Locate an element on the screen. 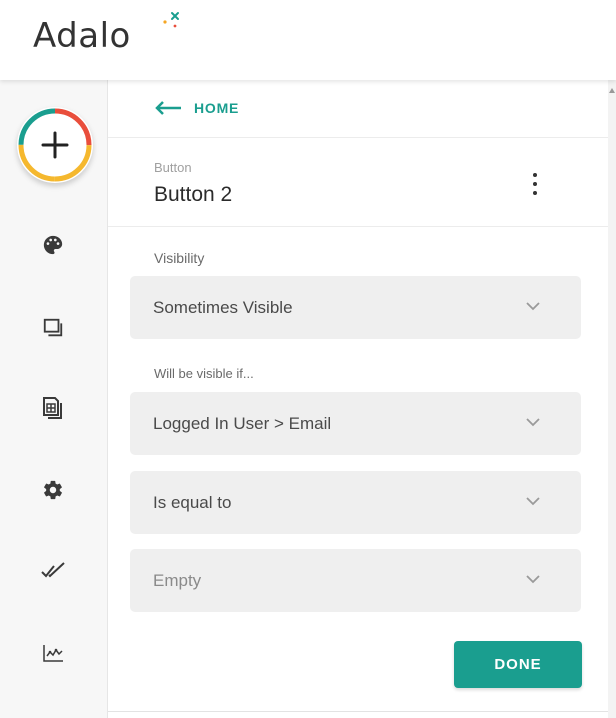 The height and width of the screenshot is (718, 616). palette-icon is located at coordinates (53, 245).